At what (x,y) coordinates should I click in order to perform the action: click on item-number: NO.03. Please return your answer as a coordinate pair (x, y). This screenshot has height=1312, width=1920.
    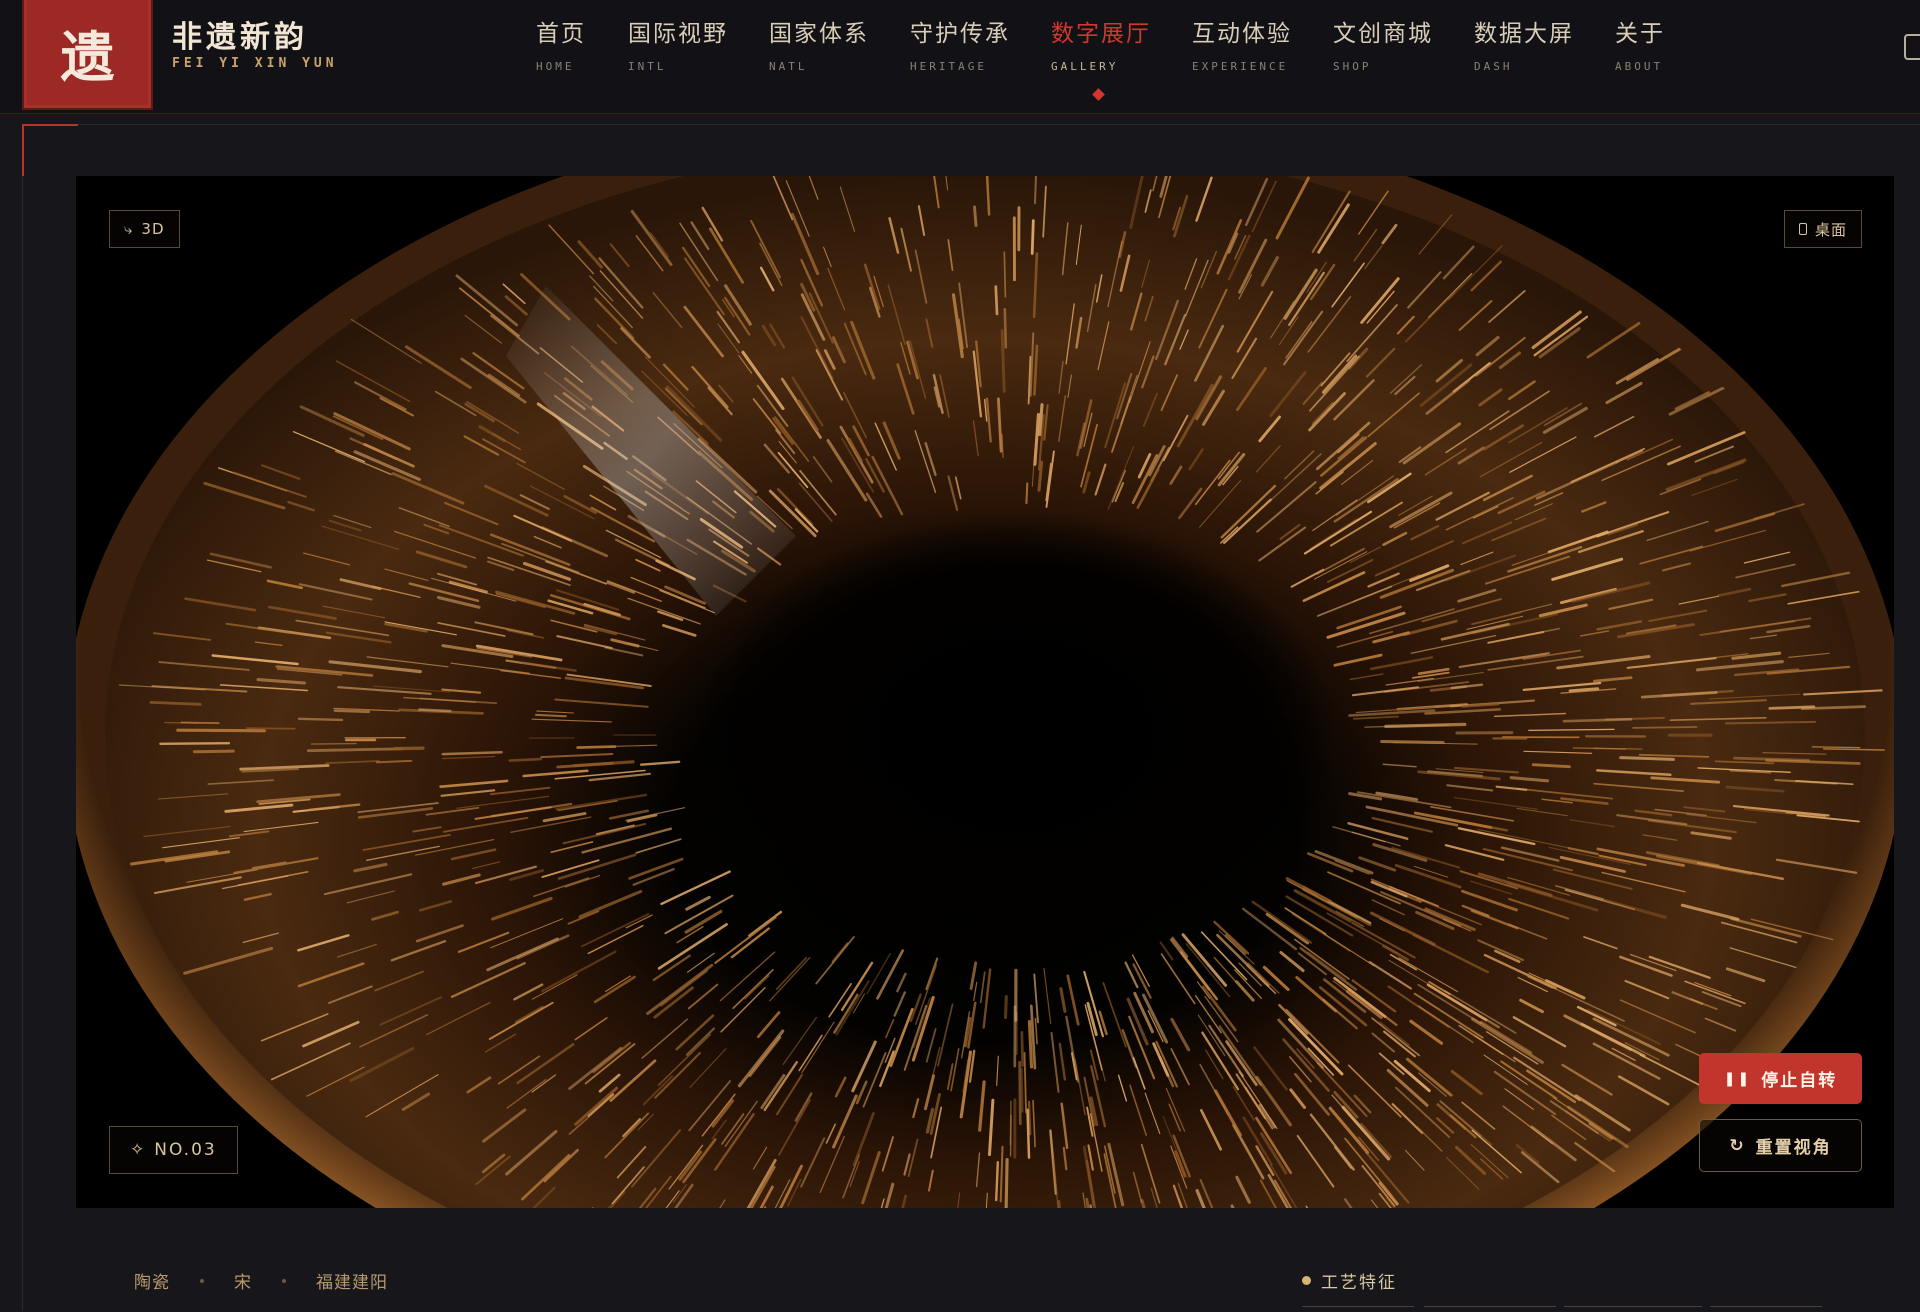
    Looking at the image, I should click on (185, 1150).